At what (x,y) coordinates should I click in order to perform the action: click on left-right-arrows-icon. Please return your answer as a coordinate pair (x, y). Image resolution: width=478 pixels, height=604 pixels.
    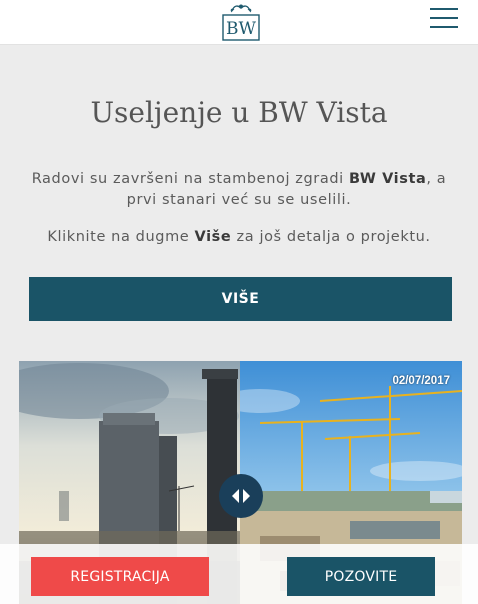
    Looking at the image, I should click on (241, 496).